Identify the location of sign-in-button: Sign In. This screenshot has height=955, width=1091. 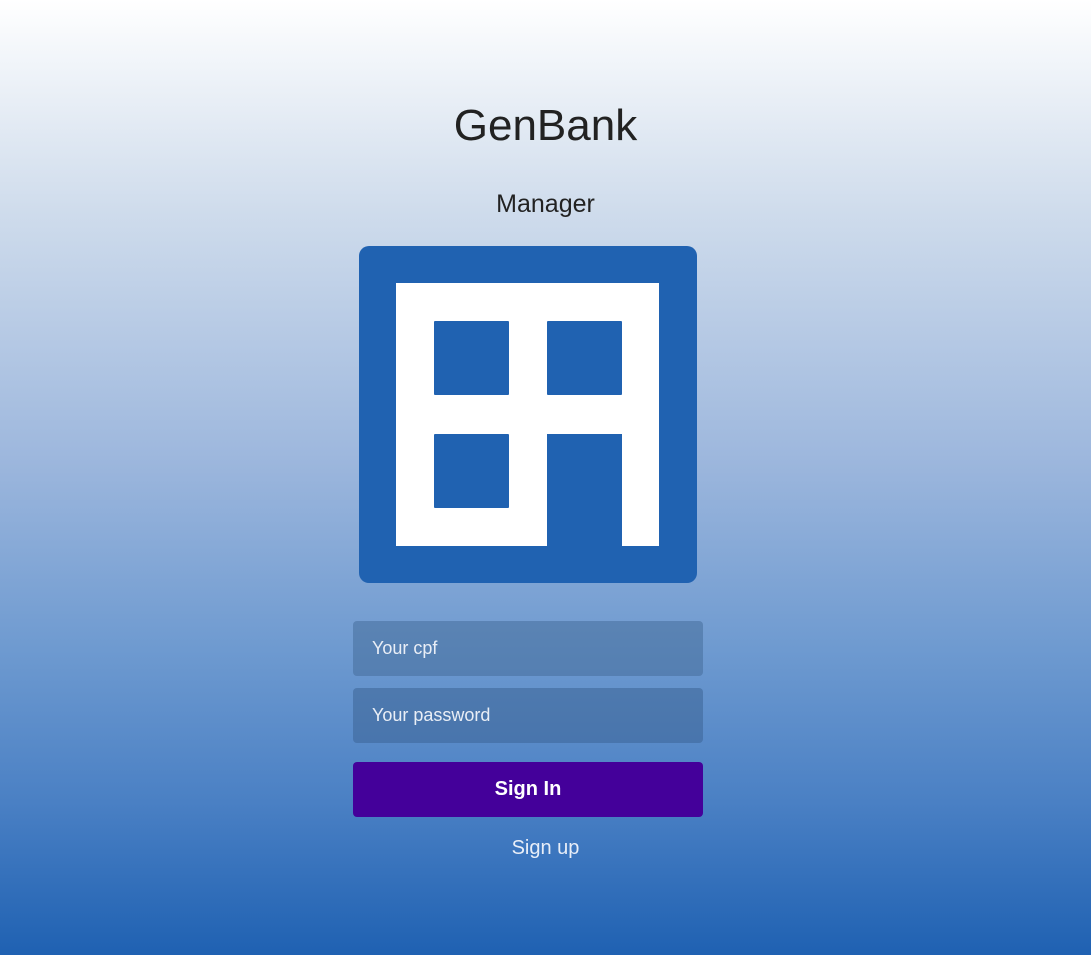
(528, 789).